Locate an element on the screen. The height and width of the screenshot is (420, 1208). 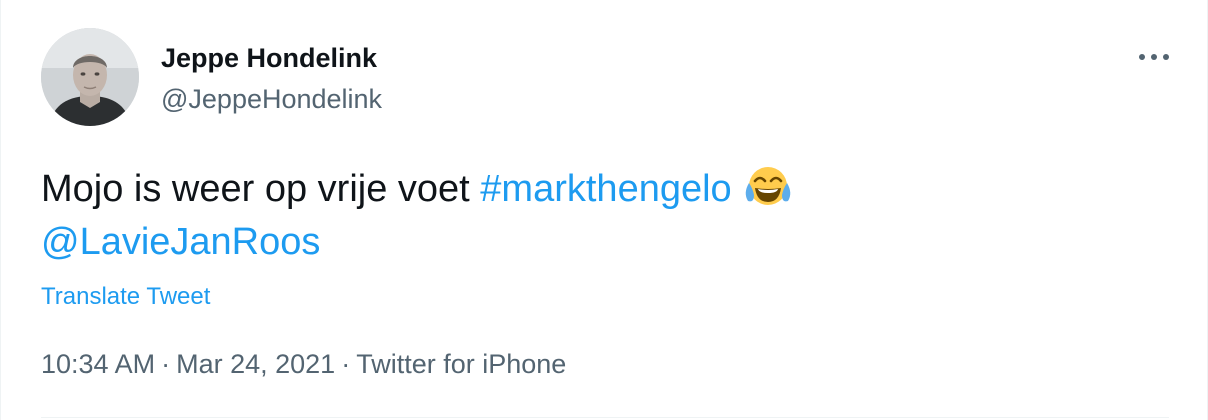
divider is located at coordinates (605, 417).